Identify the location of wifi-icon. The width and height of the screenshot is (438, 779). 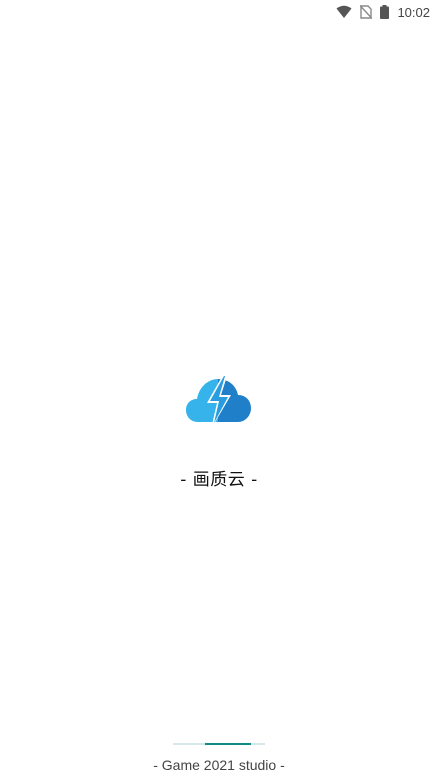
(344, 12).